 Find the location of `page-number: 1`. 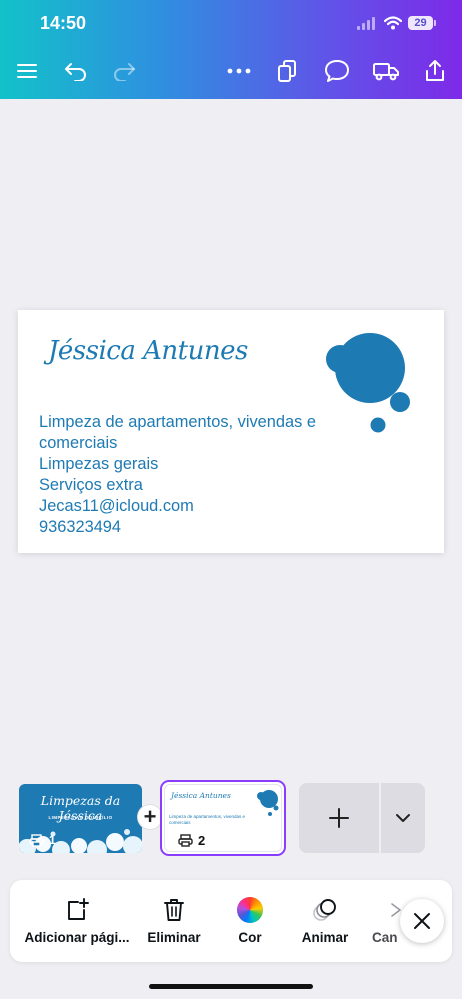

page-number: 1 is located at coordinates (52, 840).